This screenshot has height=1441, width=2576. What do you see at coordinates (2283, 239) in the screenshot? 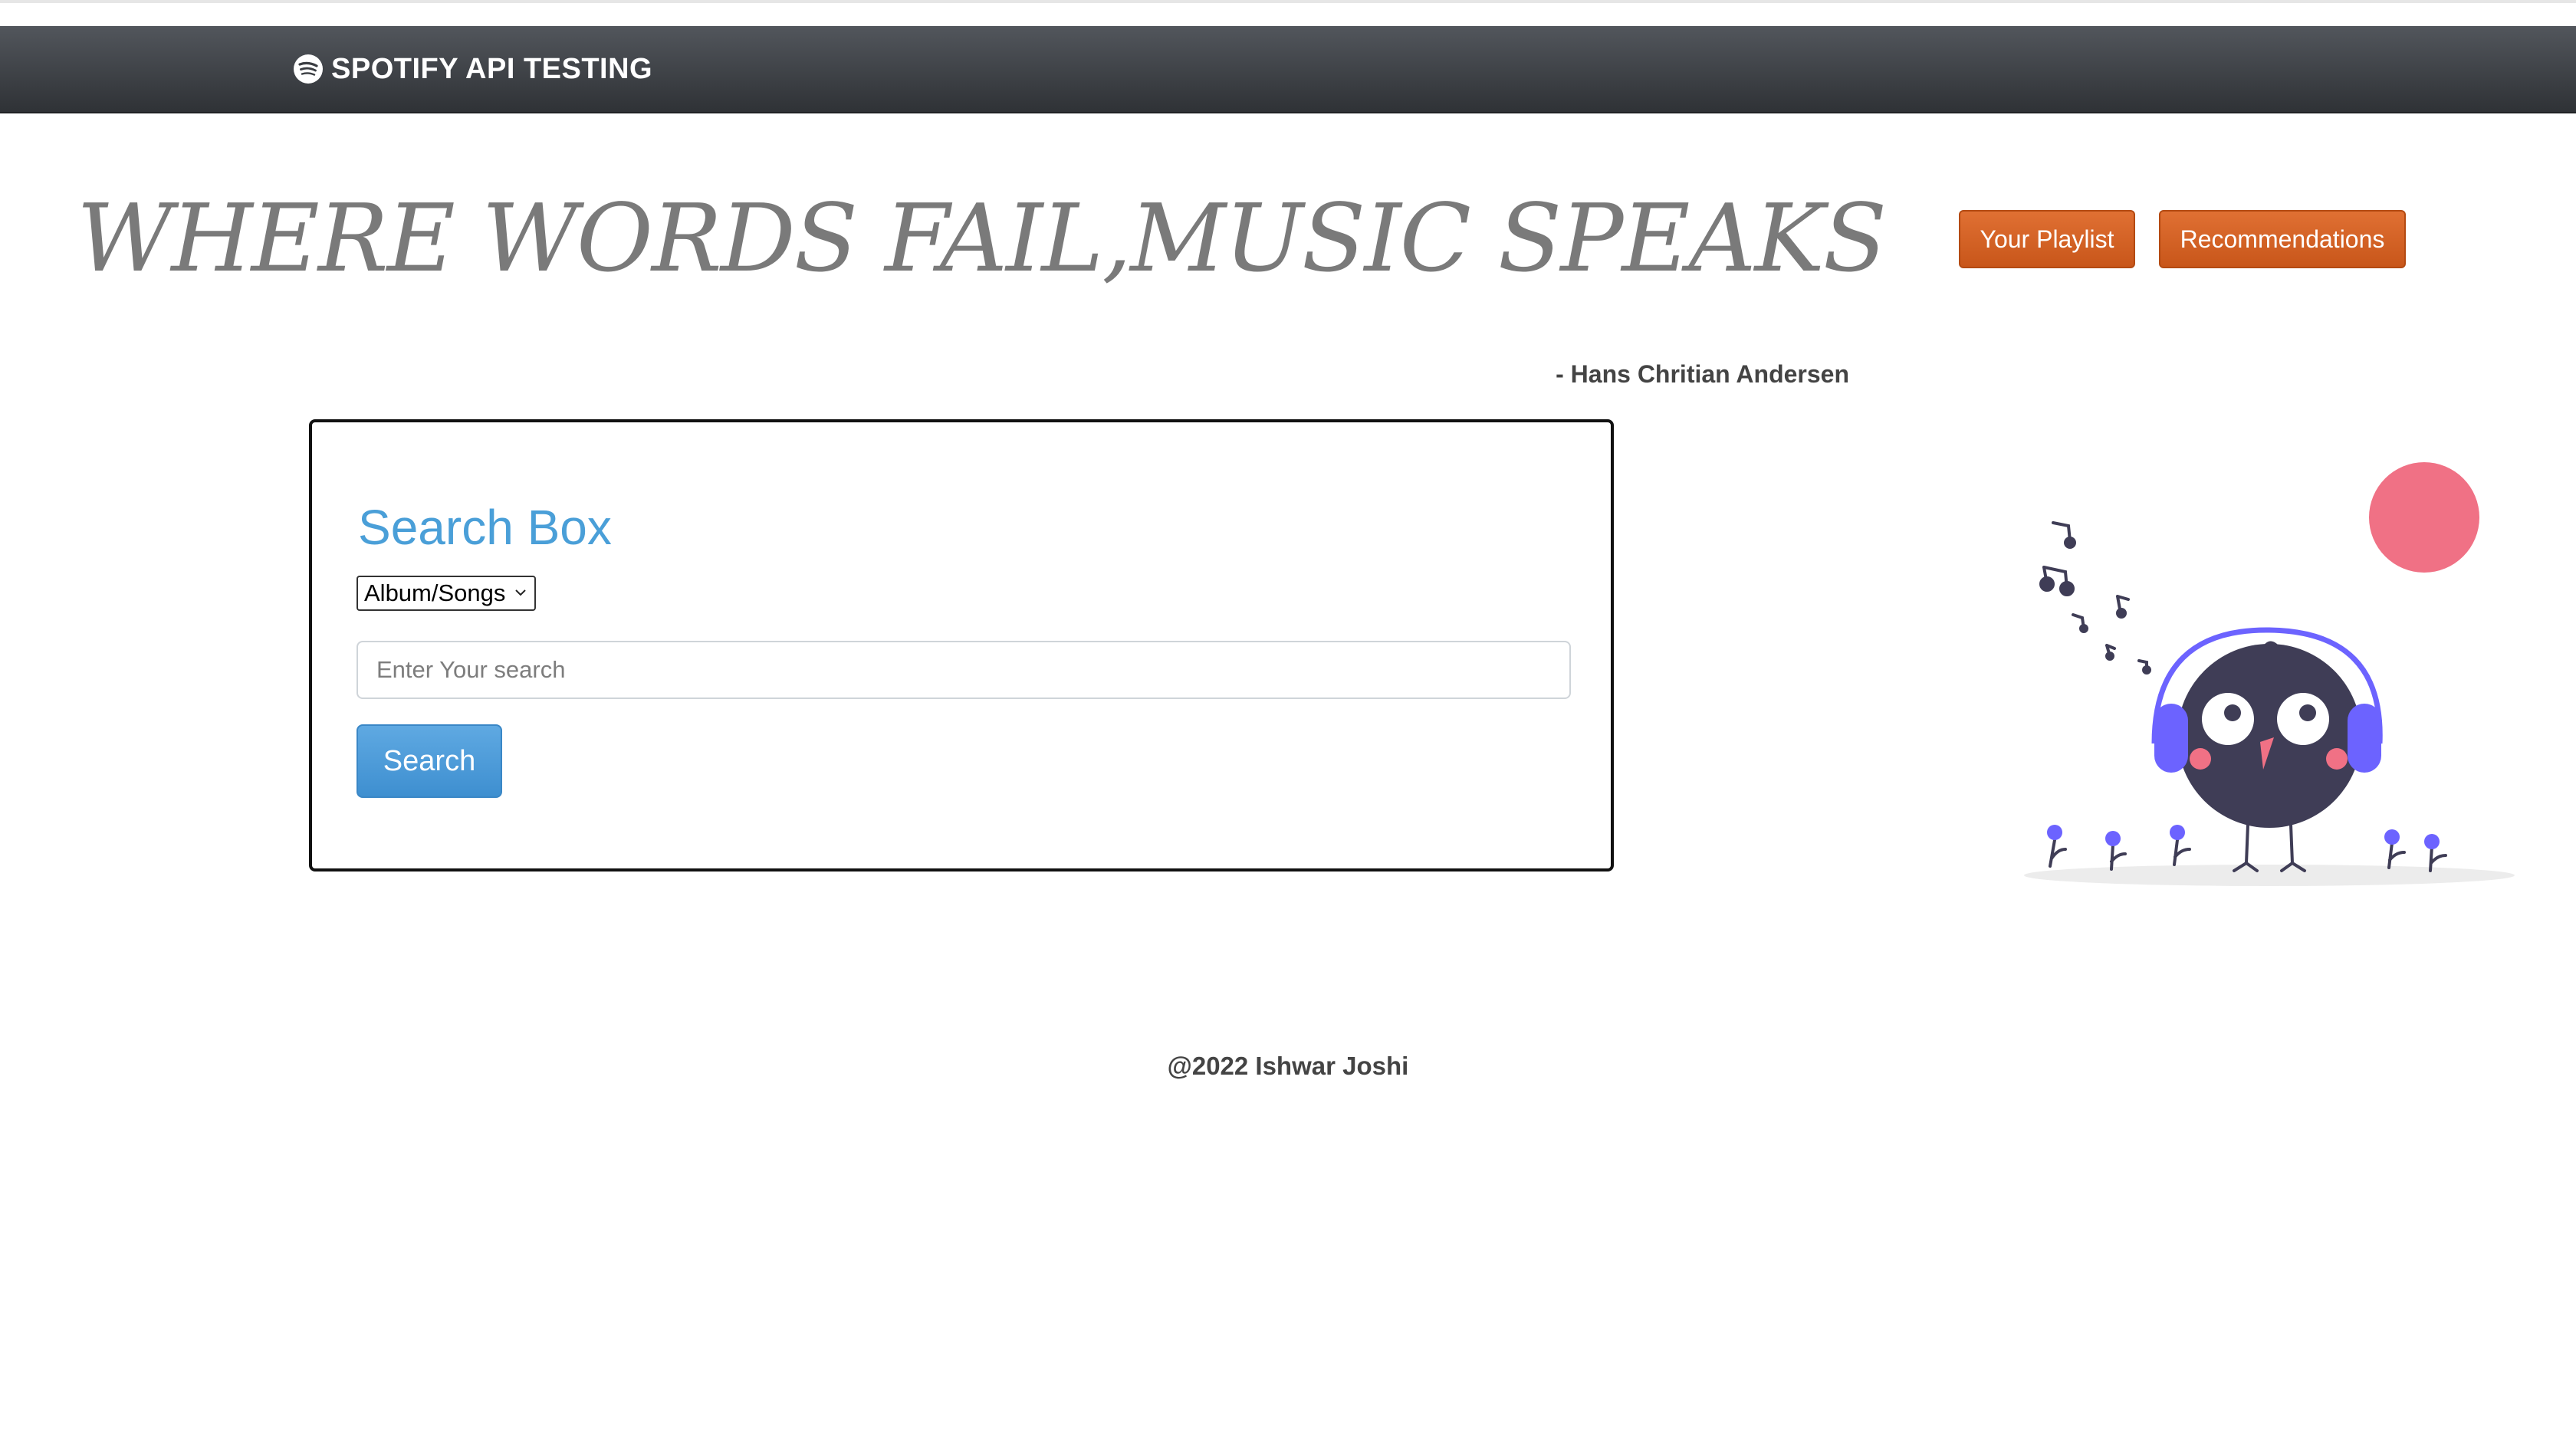
I see `recommendations-button: Recommendations` at bounding box center [2283, 239].